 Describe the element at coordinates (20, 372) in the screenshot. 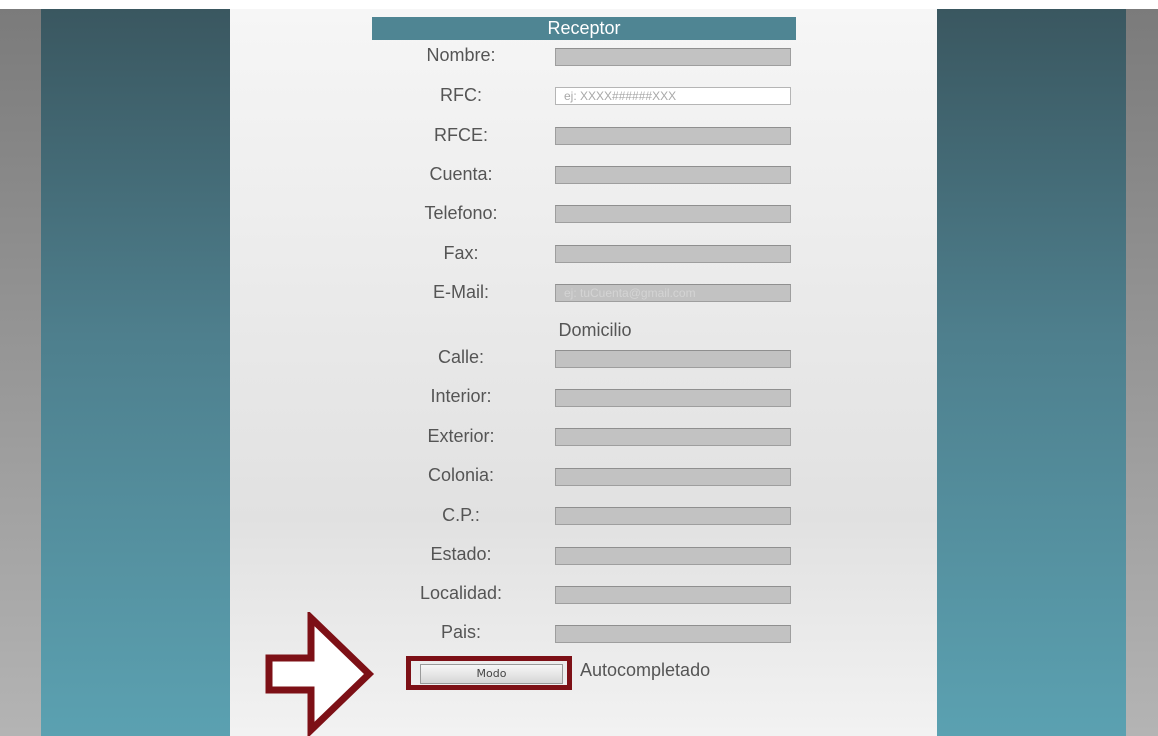

I see `left-gray-border` at that location.